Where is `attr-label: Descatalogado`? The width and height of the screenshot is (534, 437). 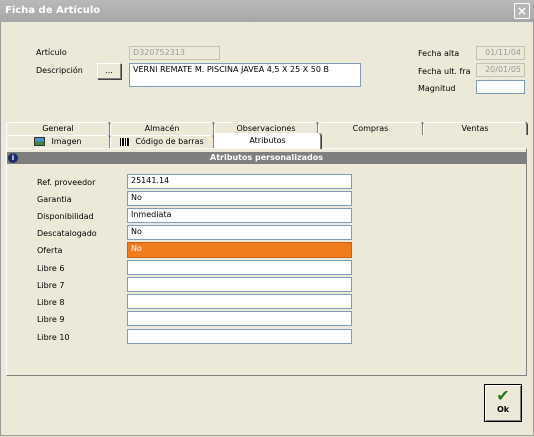
attr-label: Descatalogado is located at coordinates (67, 233).